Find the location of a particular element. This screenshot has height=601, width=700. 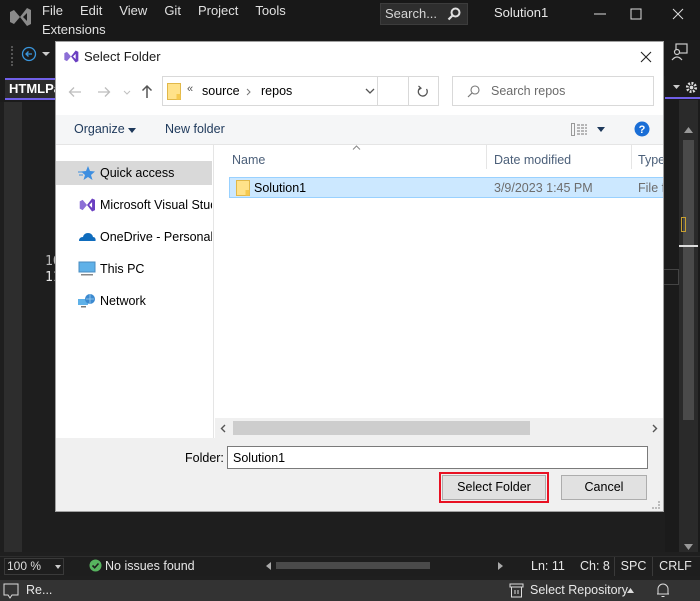

caret-marker is located at coordinates (688, 246).